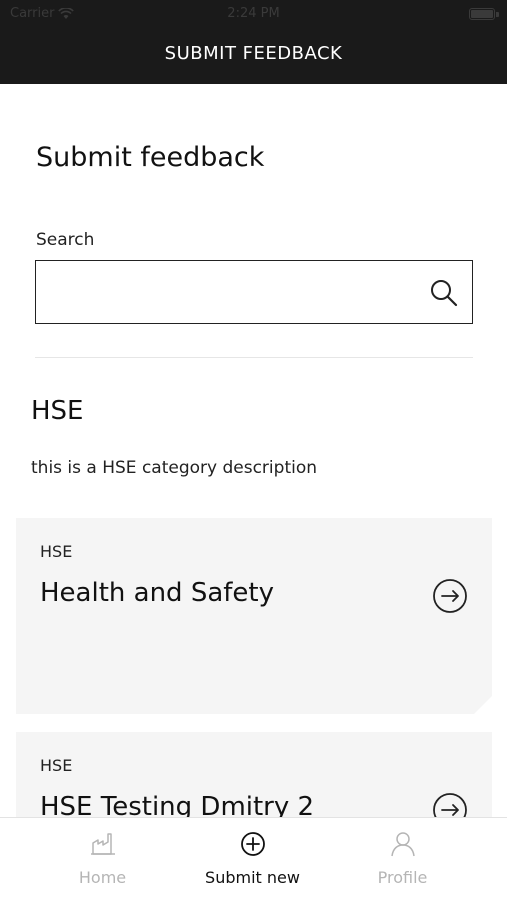 The image size is (507, 900). What do you see at coordinates (102, 844) in the screenshot?
I see `home-icon` at bounding box center [102, 844].